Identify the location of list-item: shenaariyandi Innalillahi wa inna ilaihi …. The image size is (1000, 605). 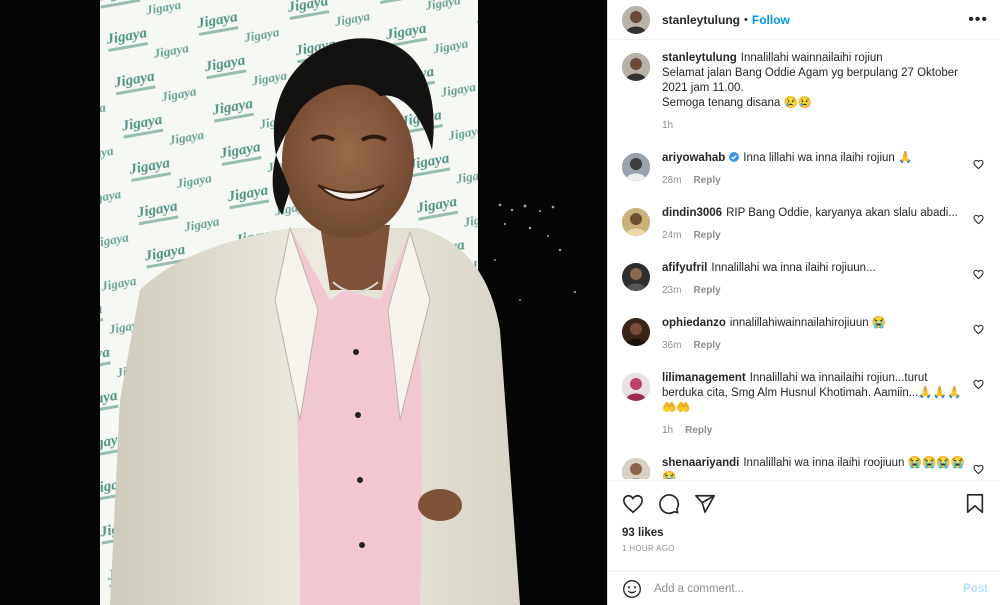
(805, 467).